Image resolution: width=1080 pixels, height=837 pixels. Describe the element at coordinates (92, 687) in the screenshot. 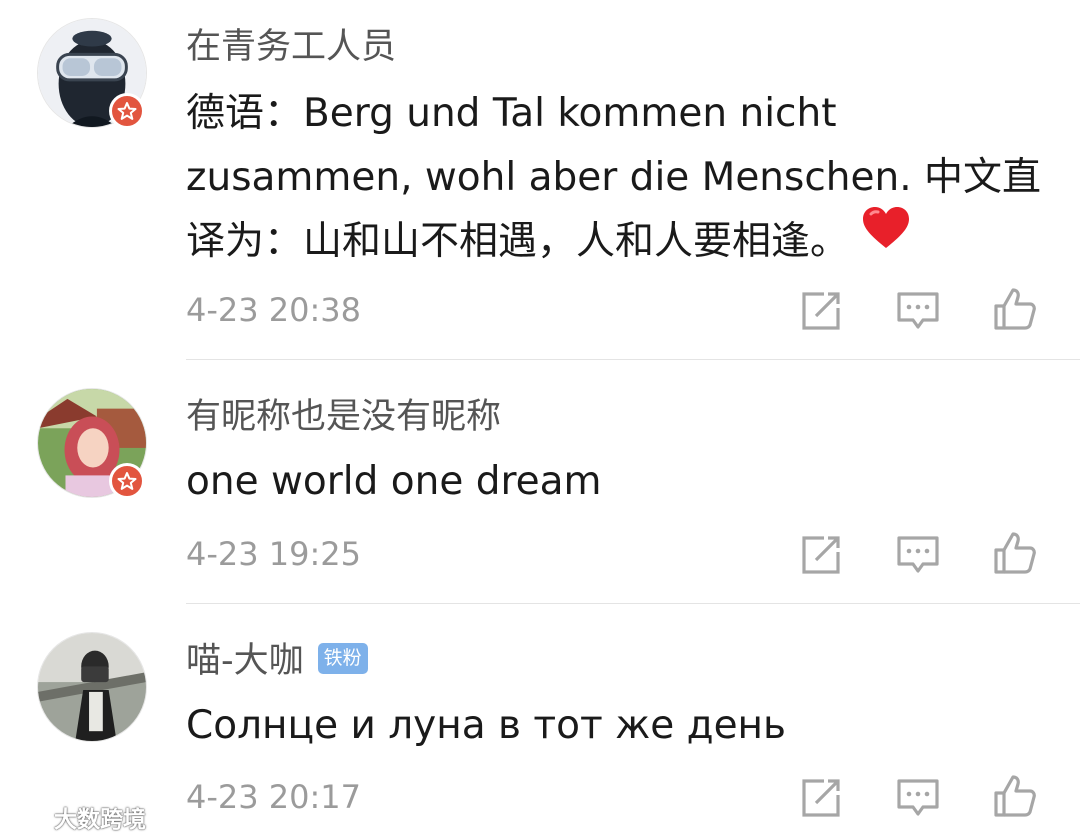

I see `avatar` at that location.